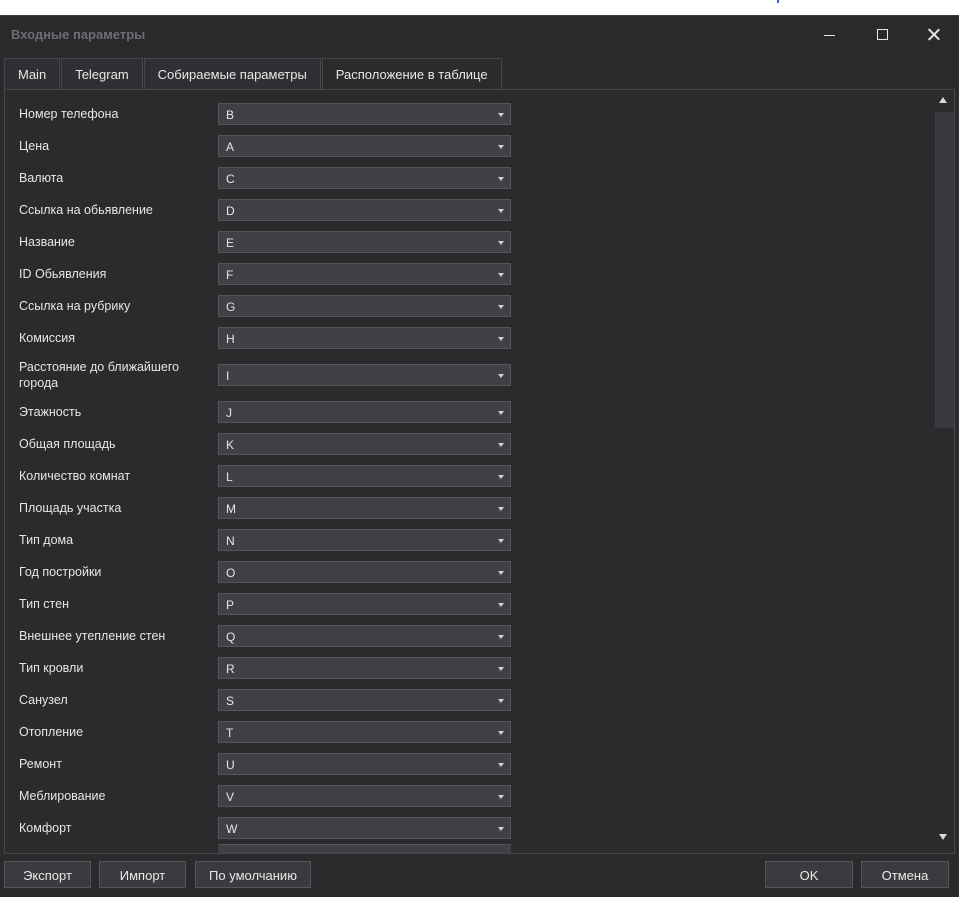  Describe the element at coordinates (229, 477) in the screenshot. I see `select-value: L` at that location.